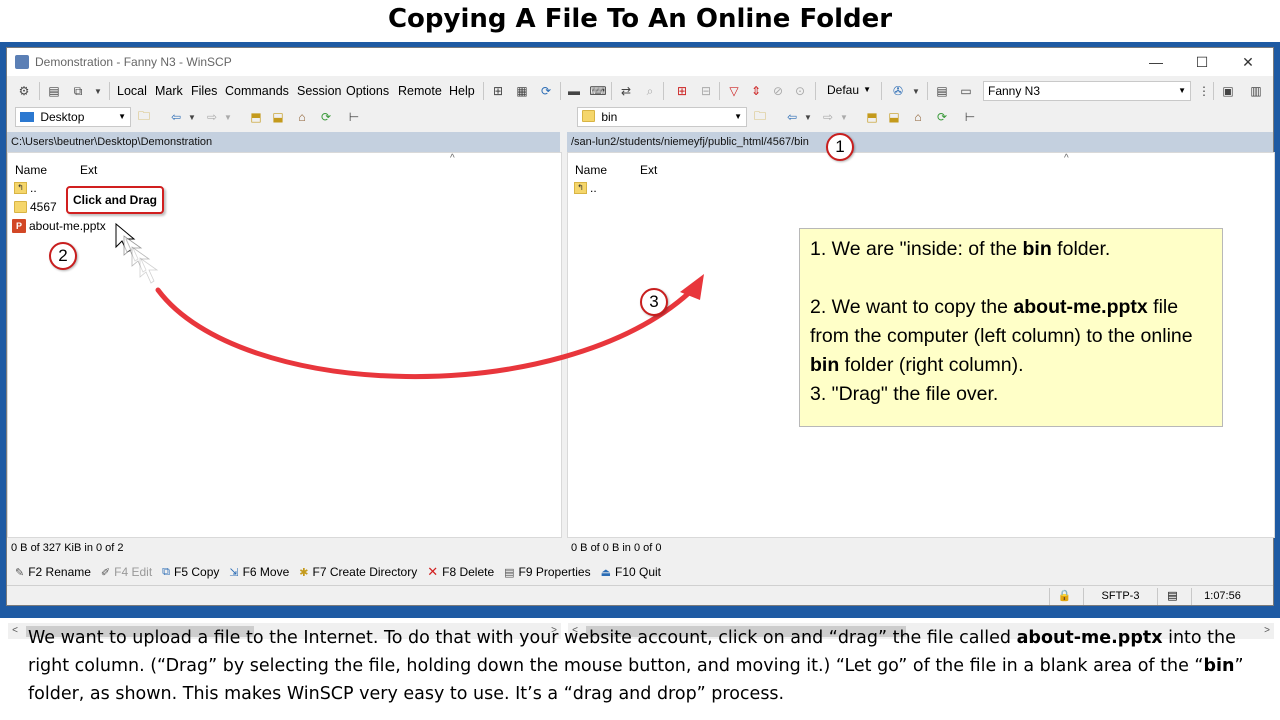 The width and height of the screenshot is (1280, 720). What do you see at coordinates (1202, 62) in the screenshot?
I see `maximize-button: ☐` at bounding box center [1202, 62].